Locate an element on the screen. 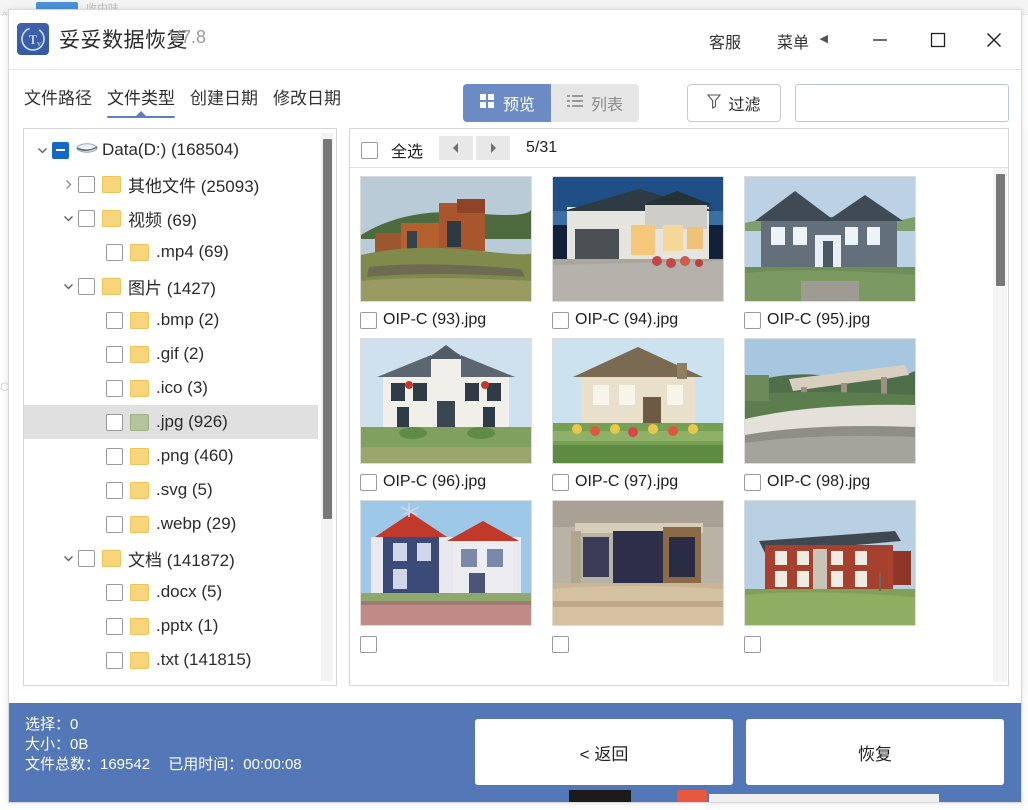 Image resolution: width=1028 pixels, height=810 pixels. tree-item-.png: .png (460) is located at coordinates (171, 456).